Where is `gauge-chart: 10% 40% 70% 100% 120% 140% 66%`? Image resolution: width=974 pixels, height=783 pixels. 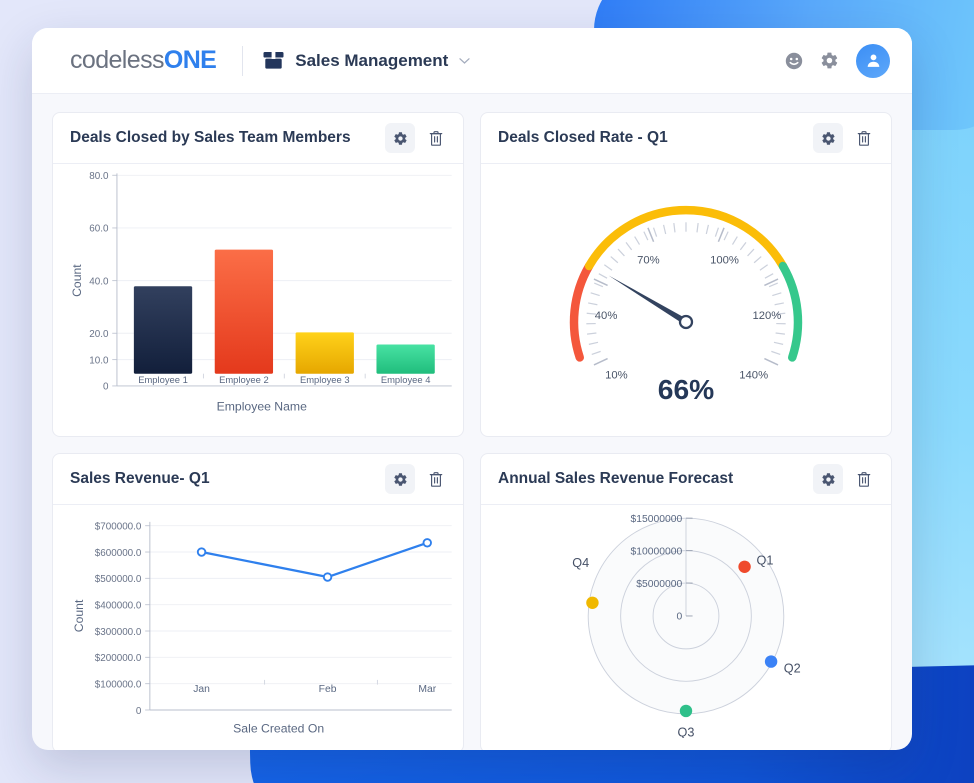
gauge-chart: 10% 40% 70% 100% 120% 140% 66% is located at coordinates (686, 305).